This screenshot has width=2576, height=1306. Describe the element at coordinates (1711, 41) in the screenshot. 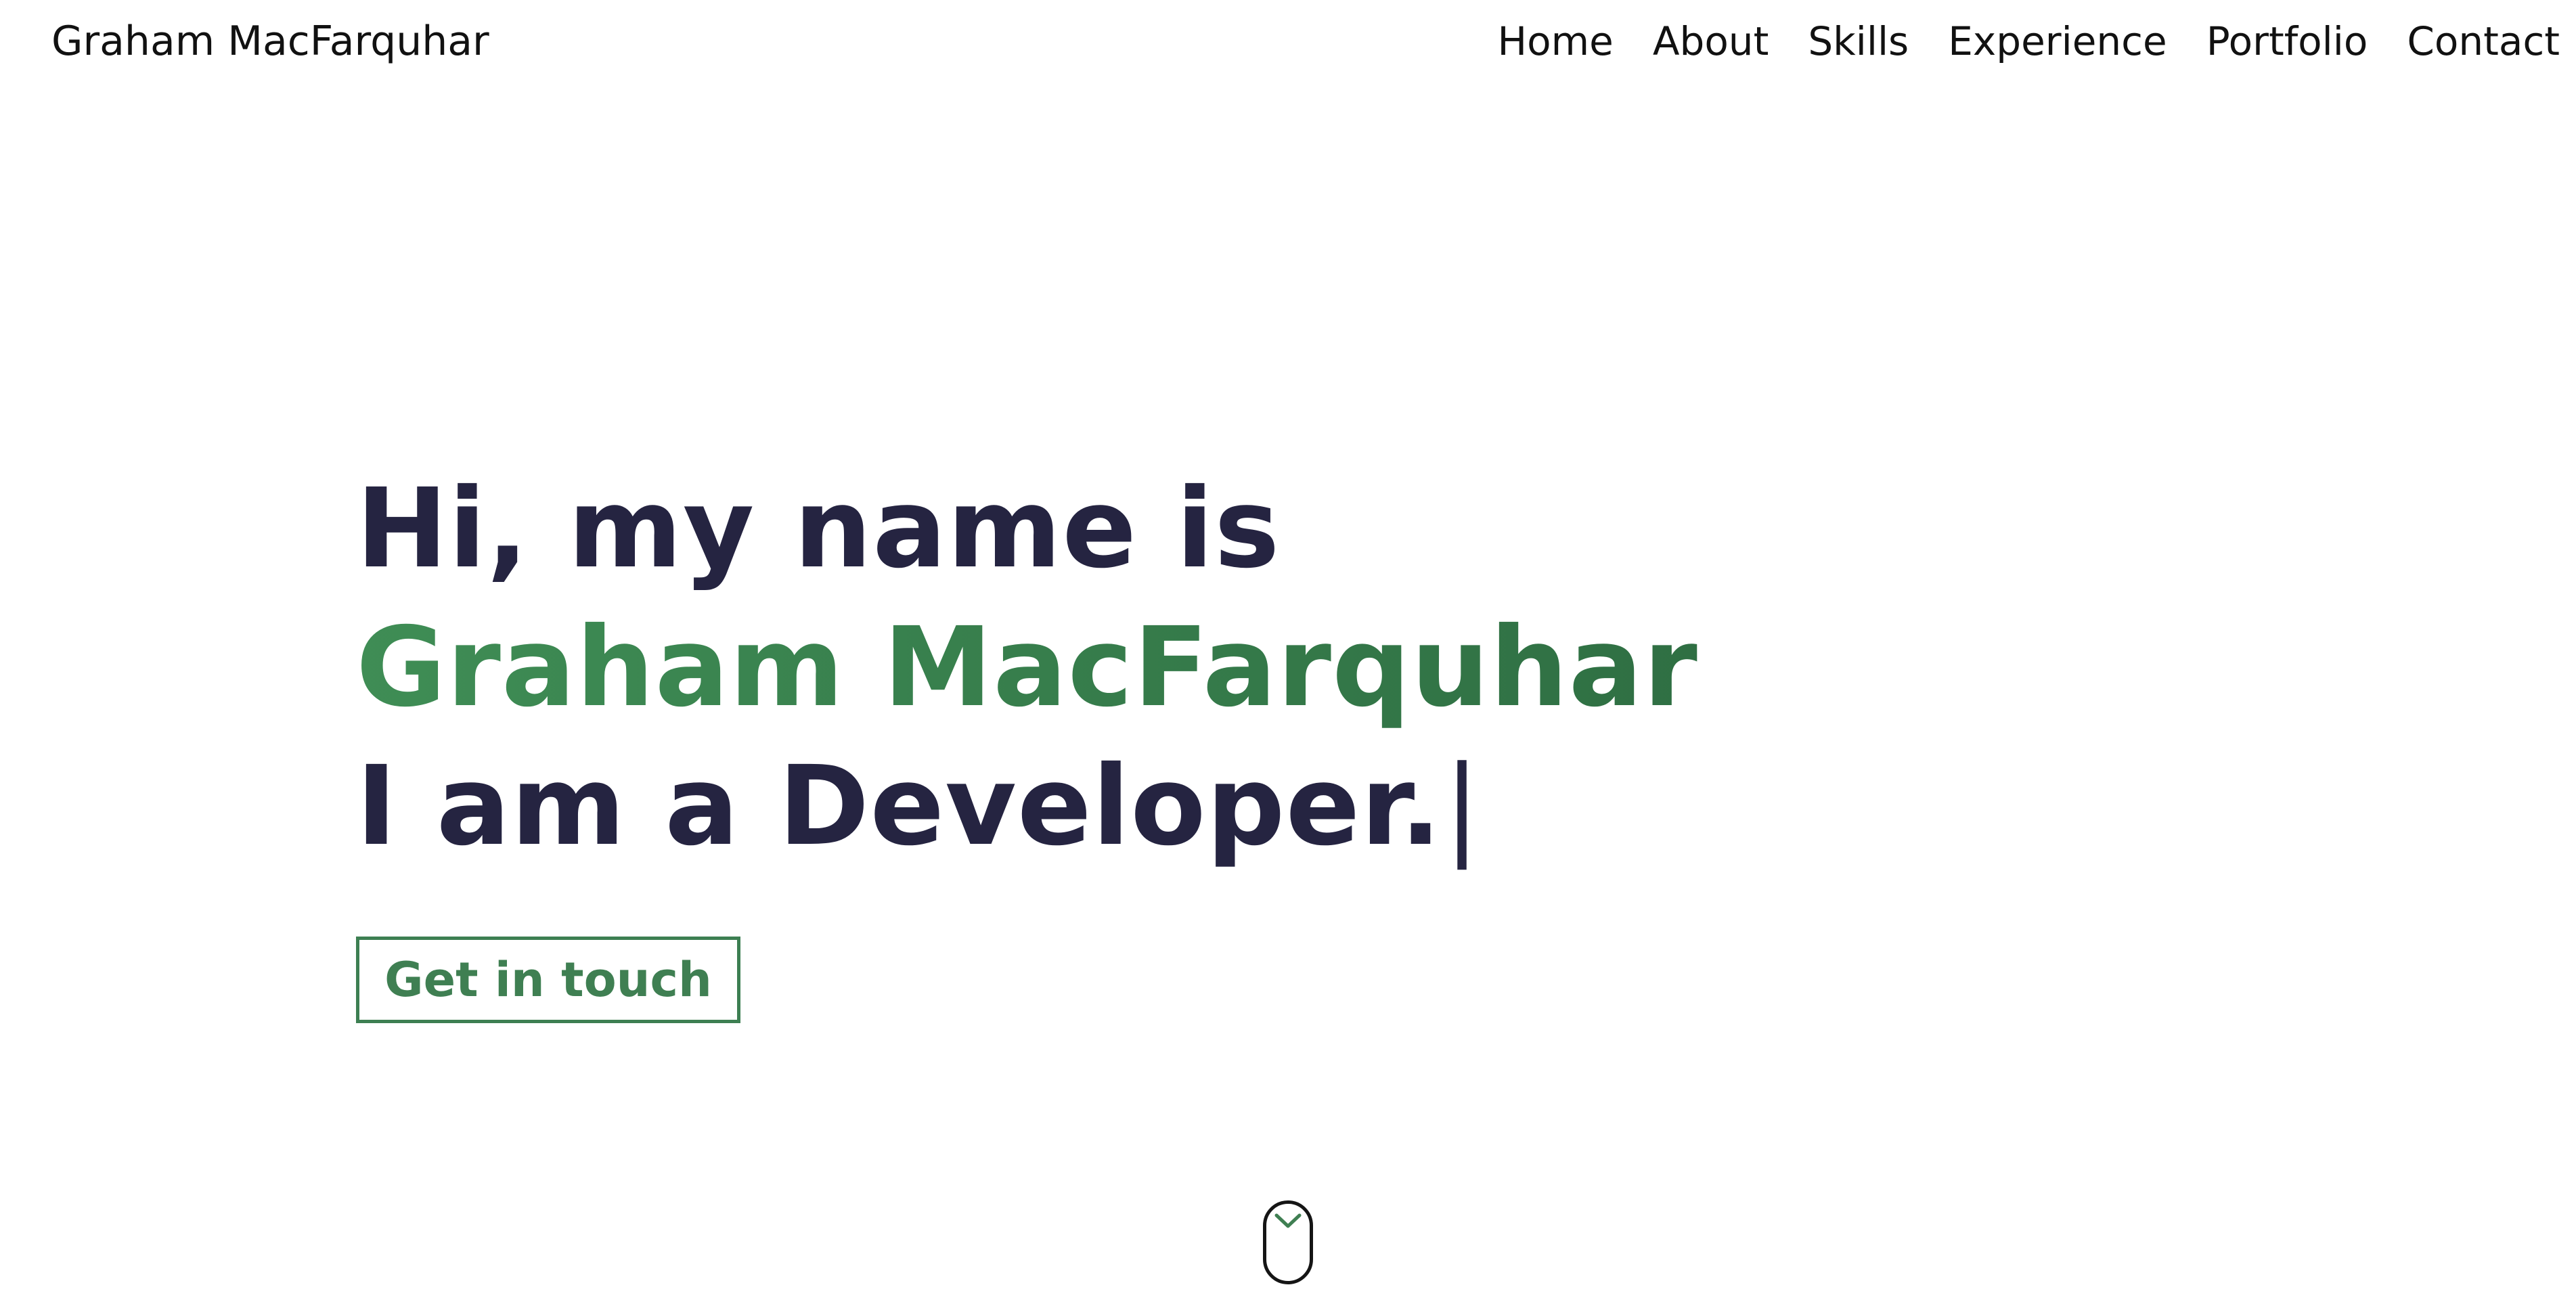

I see `nav-about: About` at that location.